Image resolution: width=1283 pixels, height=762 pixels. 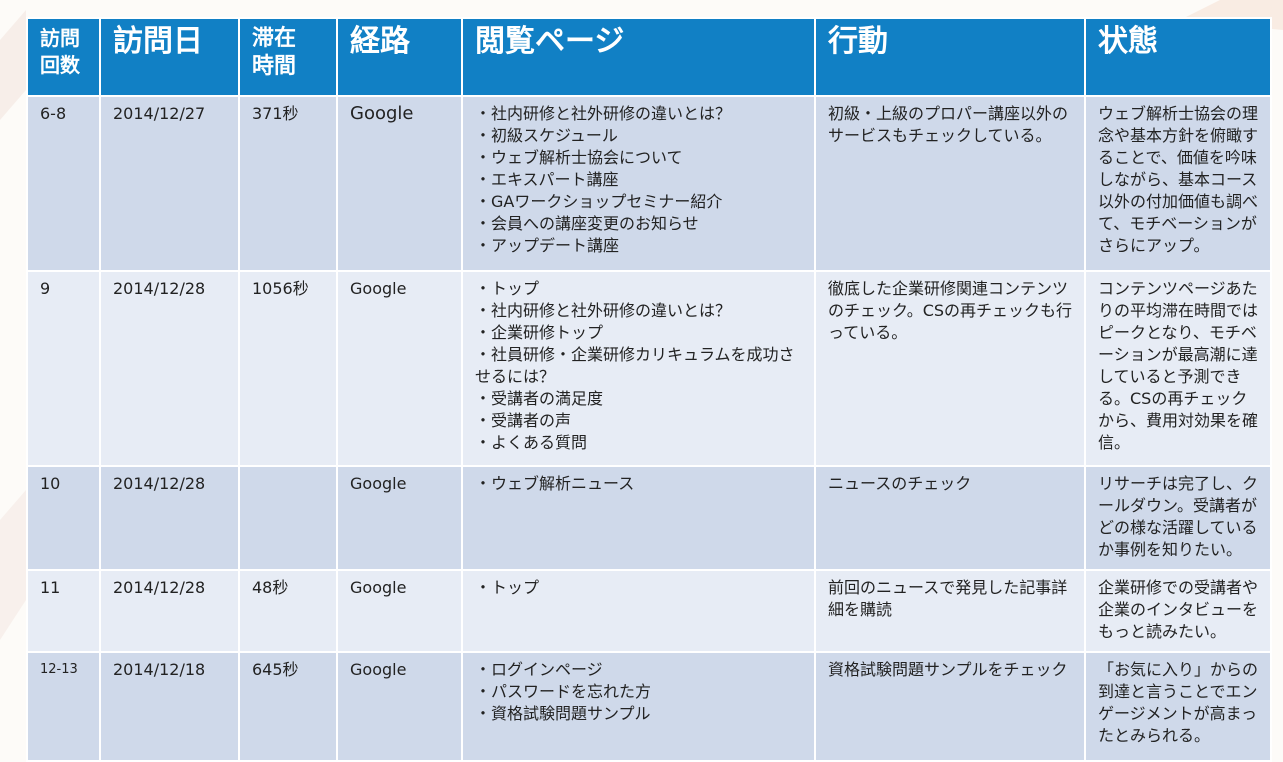 I want to click on cell-pages: ・ウェブ解析ニュース, so click(x=638, y=518).